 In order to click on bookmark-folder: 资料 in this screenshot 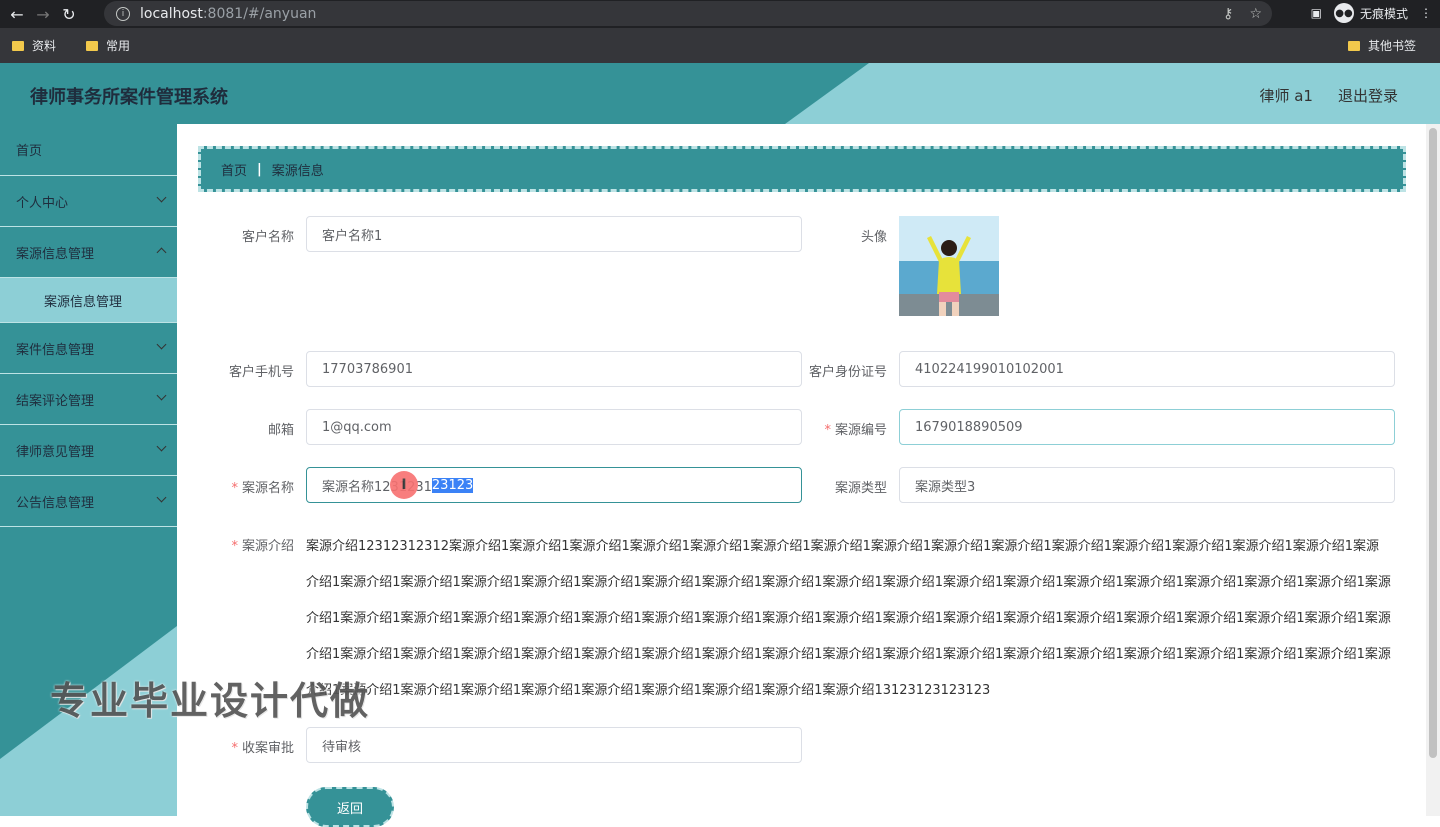, I will do `click(34, 45)`.